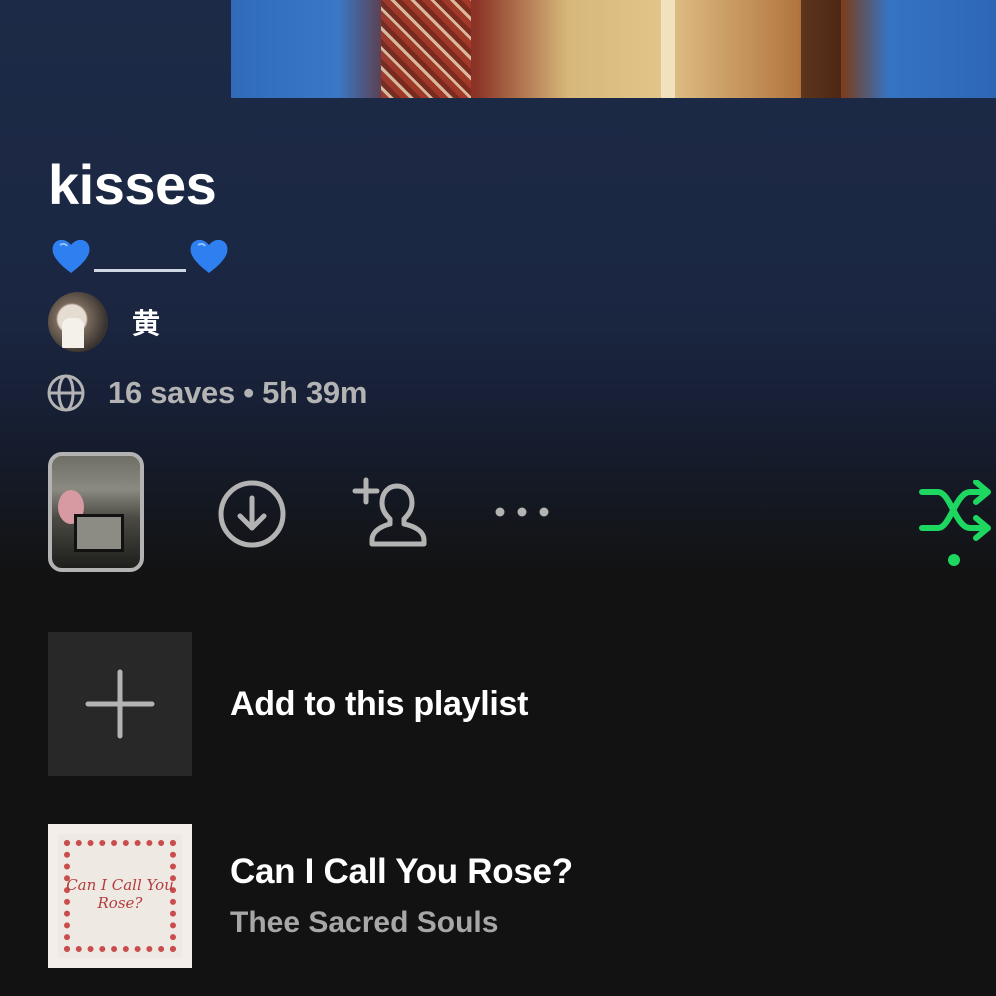 This screenshot has width=996, height=996. What do you see at coordinates (401, 871) in the screenshot?
I see `track-title: Can I Call You Rose?` at bounding box center [401, 871].